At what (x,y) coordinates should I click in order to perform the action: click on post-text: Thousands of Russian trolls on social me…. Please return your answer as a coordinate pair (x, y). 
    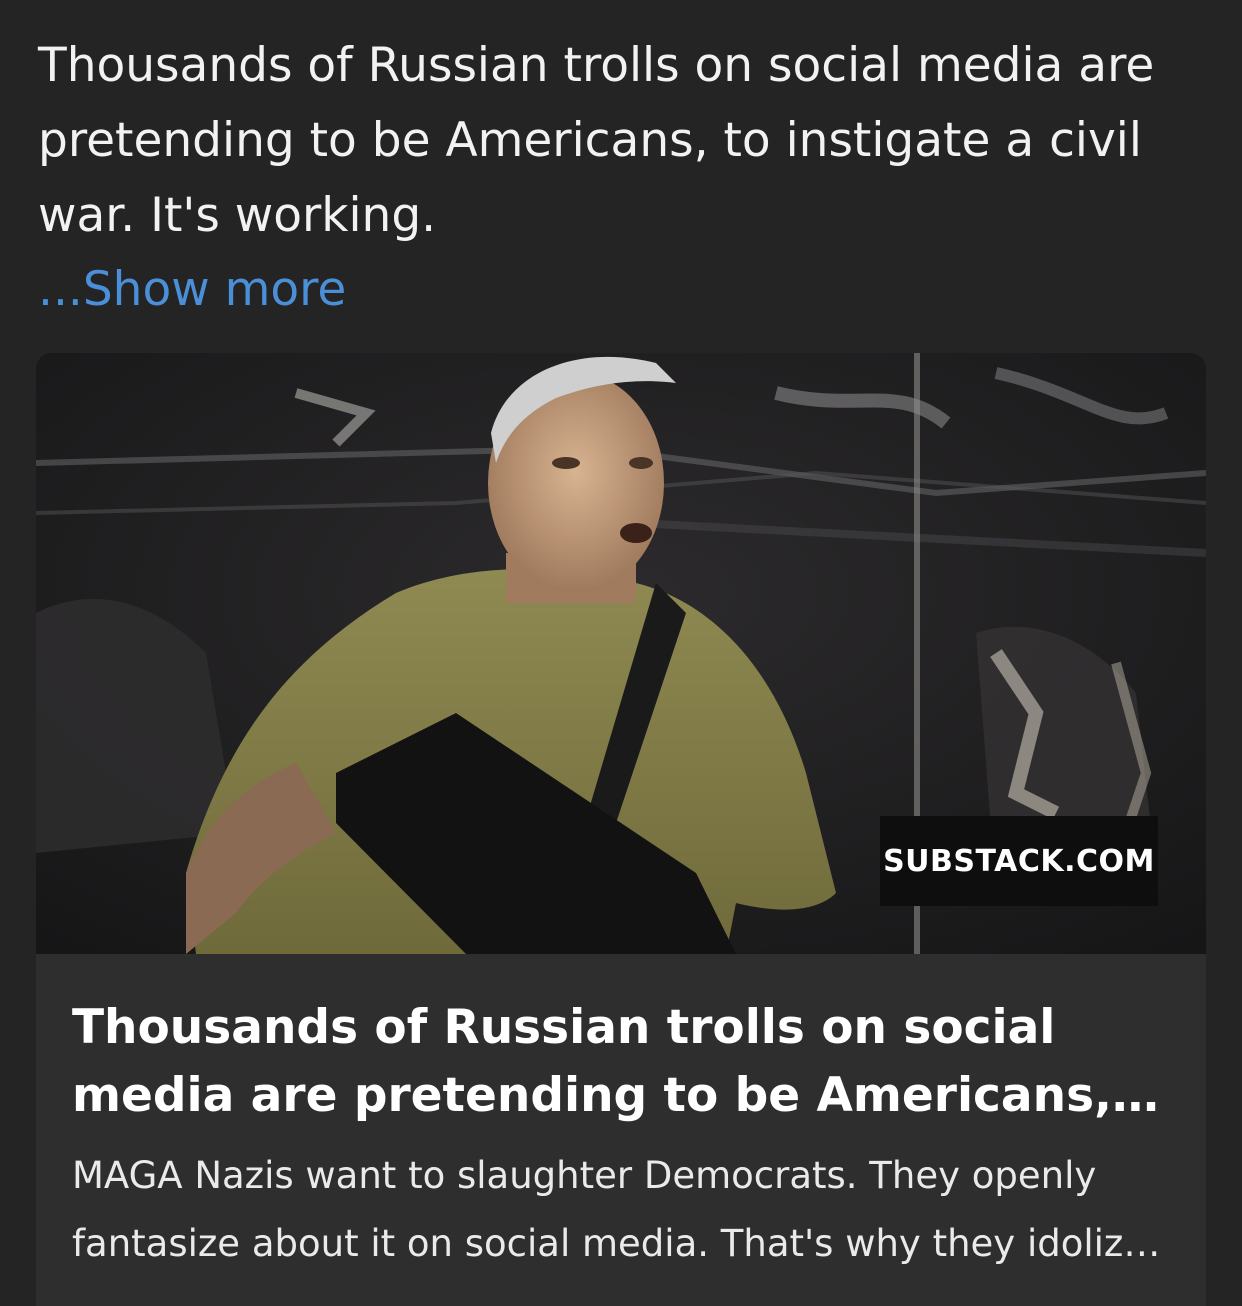
    Looking at the image, I should click on (596, 140).